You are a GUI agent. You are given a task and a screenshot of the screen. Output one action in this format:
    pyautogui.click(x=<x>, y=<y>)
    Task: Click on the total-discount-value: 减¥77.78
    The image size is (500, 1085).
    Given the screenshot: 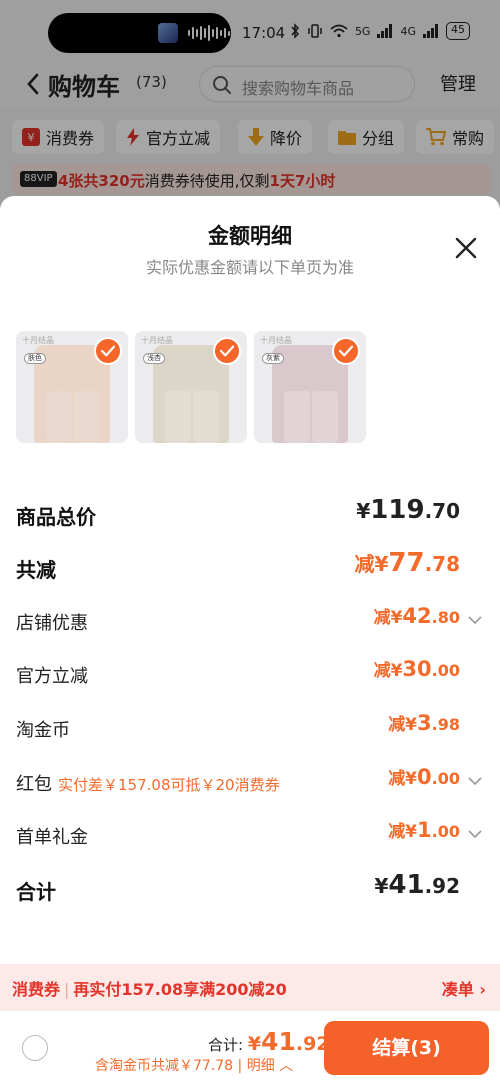 What is the action you would take?
    pyautogui.click(x=407, y=563)
    